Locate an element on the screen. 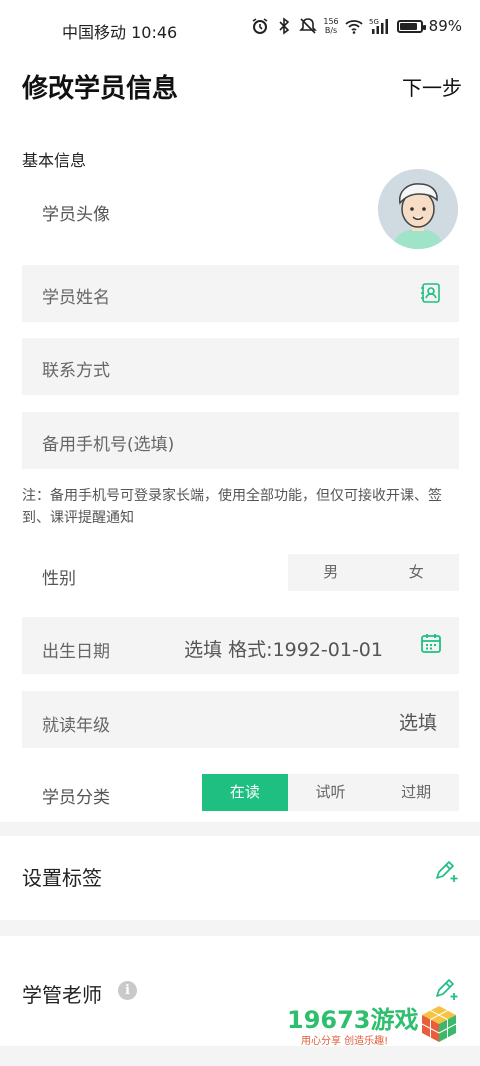 This screenshot has width=480, height=1066. watermark: 19673游戏 用心分享 创造乐趣! is located at coordinates (377, 1025).